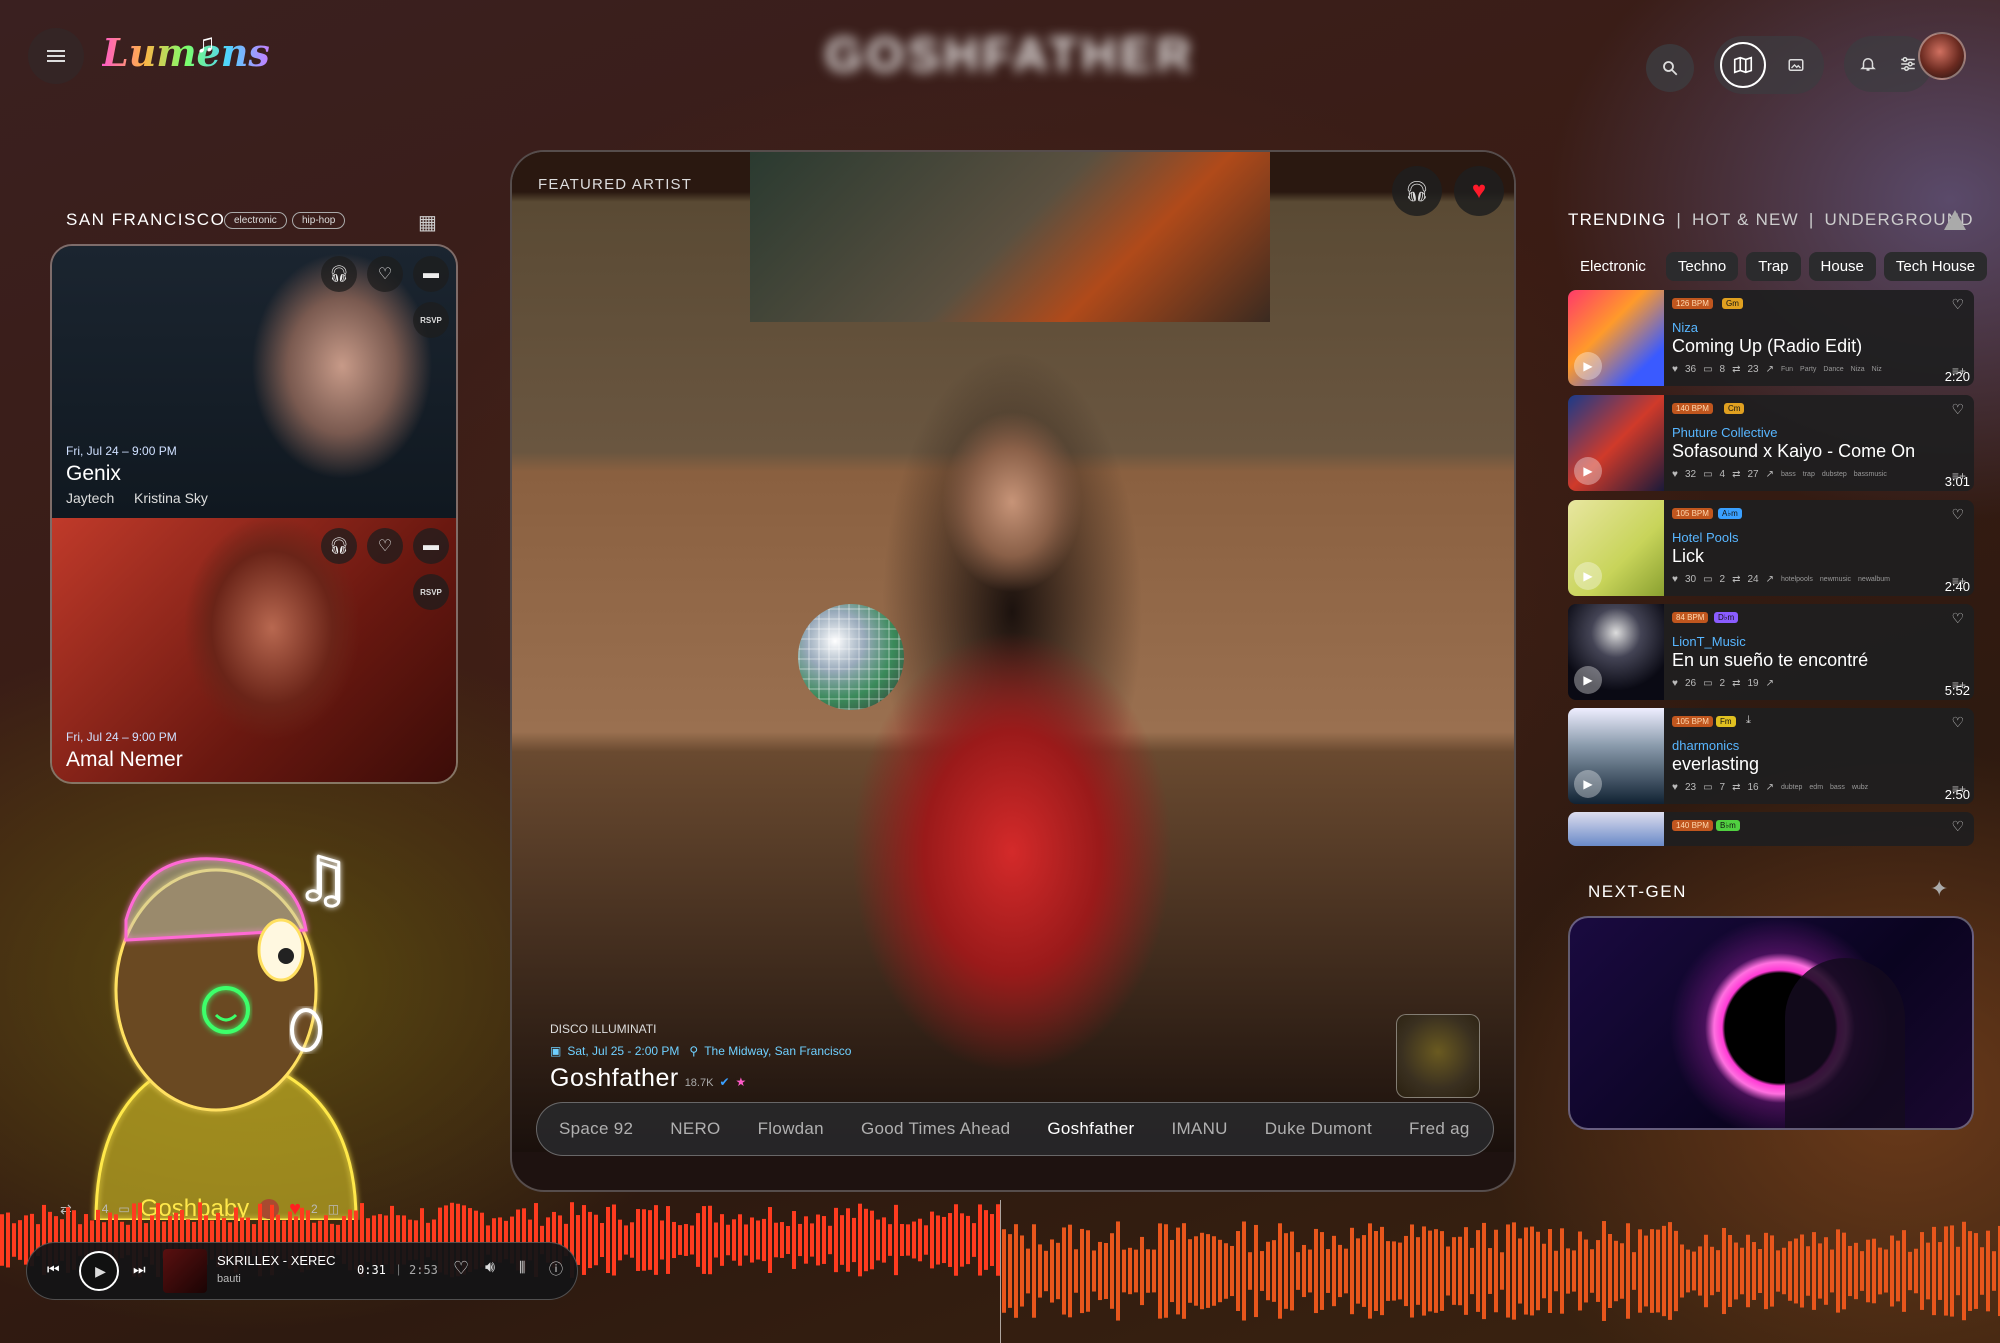  What do you see at coordinates (1705, 745) in the screenshot?
I see `track-artist: dharmonics` at bounding box center [1705, 745].